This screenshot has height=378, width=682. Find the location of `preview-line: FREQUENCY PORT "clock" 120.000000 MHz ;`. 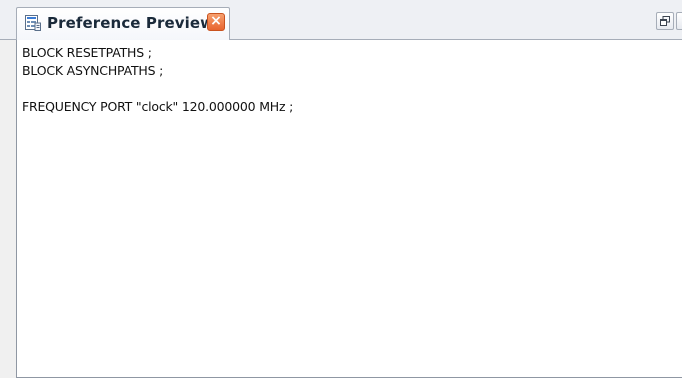

preview-line: FREQUENCY PORT "clock" 120.000000 MHz ; is located at coordinates (158, 106).